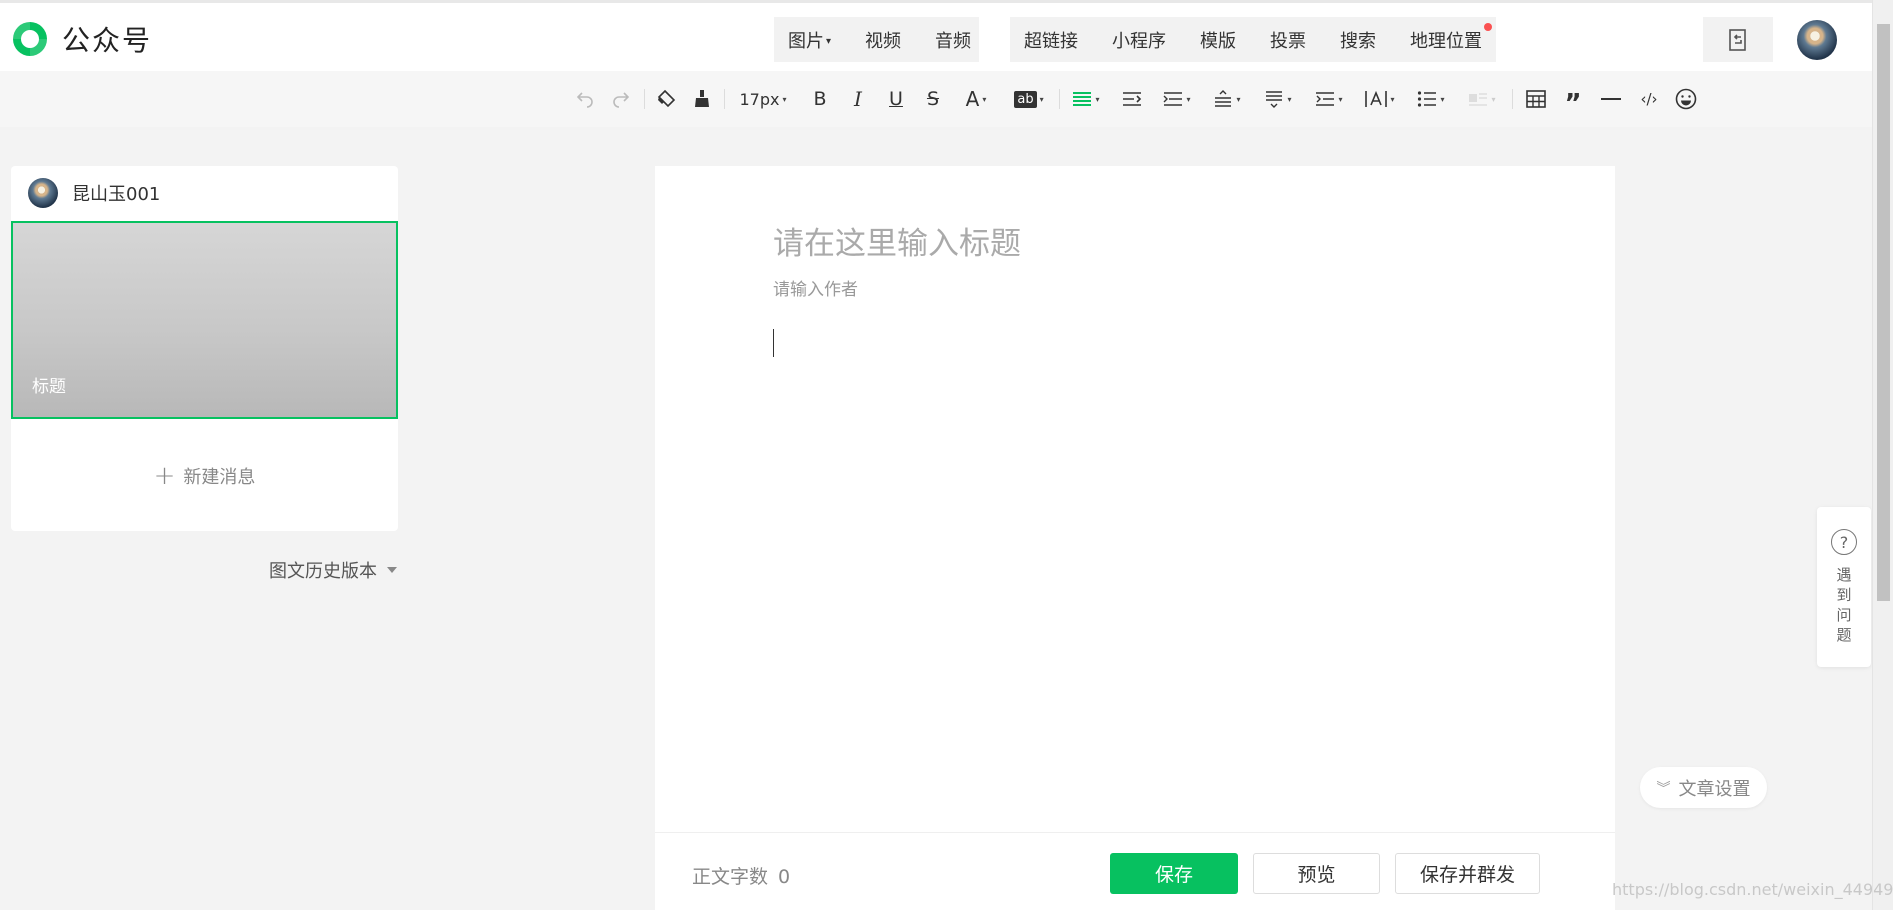 This screenshot has width=1893, height=910. What do you see at coordinates (1274, 99) in the screenshot?
I see `paragraph-spacing-after-icon` at bounding box center [1274, 99].